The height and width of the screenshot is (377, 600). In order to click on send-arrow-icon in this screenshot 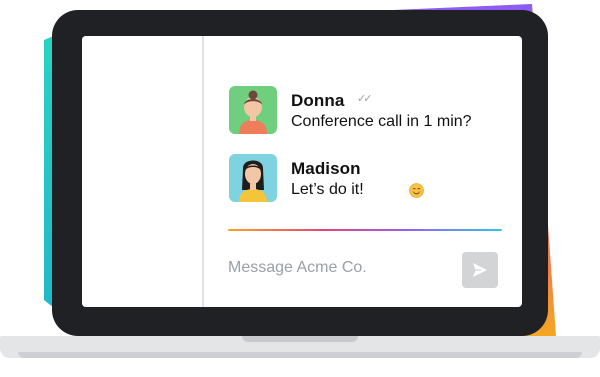, I will do `click(480, 270)`.